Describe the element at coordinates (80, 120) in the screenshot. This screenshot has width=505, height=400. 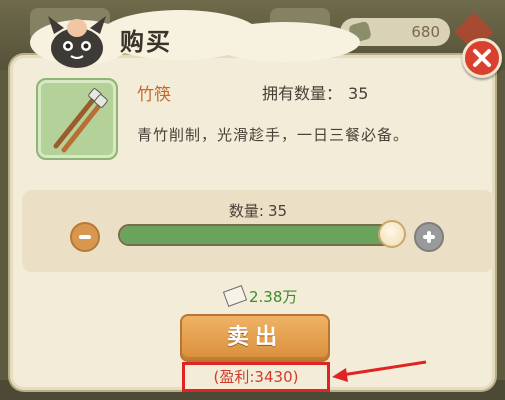
I see `chopsticks-icon` at that location.